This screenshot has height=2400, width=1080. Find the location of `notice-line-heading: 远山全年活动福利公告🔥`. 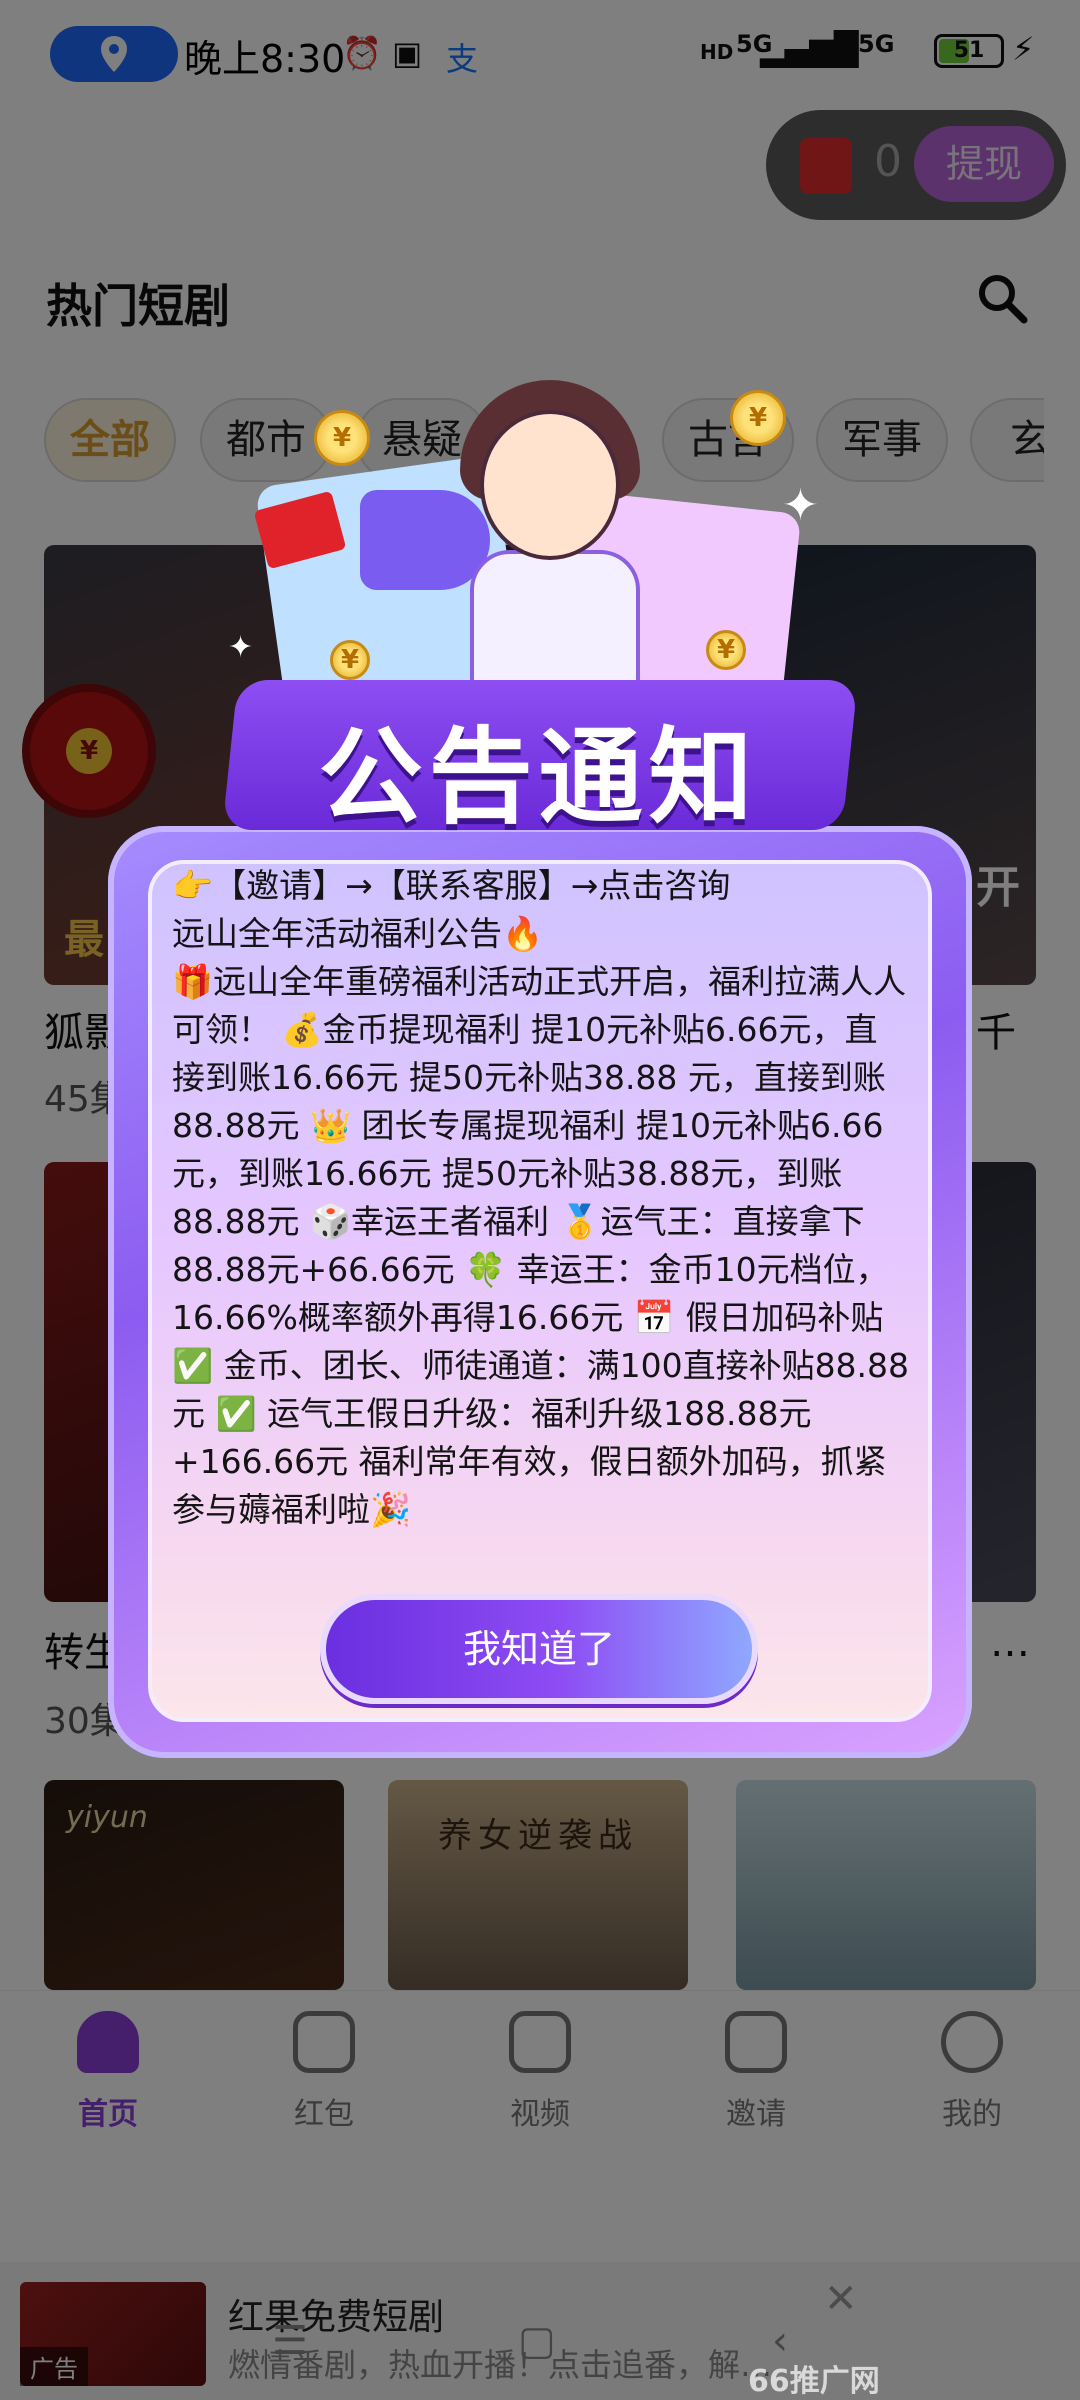

notice-line-heading: 远山全年活动福利公告🔥 is located at coordinates (358, 933).